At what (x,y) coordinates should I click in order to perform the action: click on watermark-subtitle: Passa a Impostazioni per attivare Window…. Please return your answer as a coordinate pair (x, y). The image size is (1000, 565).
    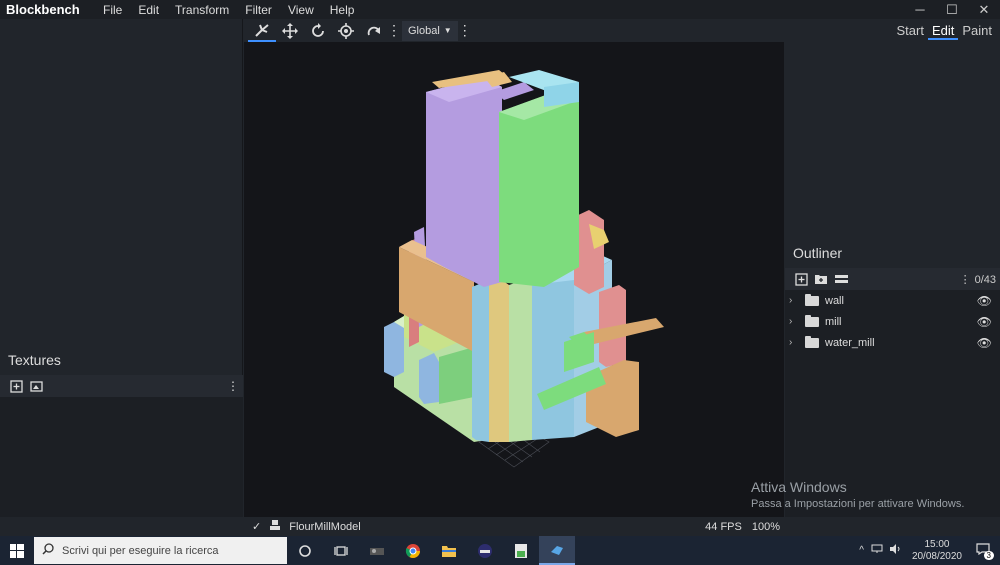
    Looking at the image, I should click on (858, 504).